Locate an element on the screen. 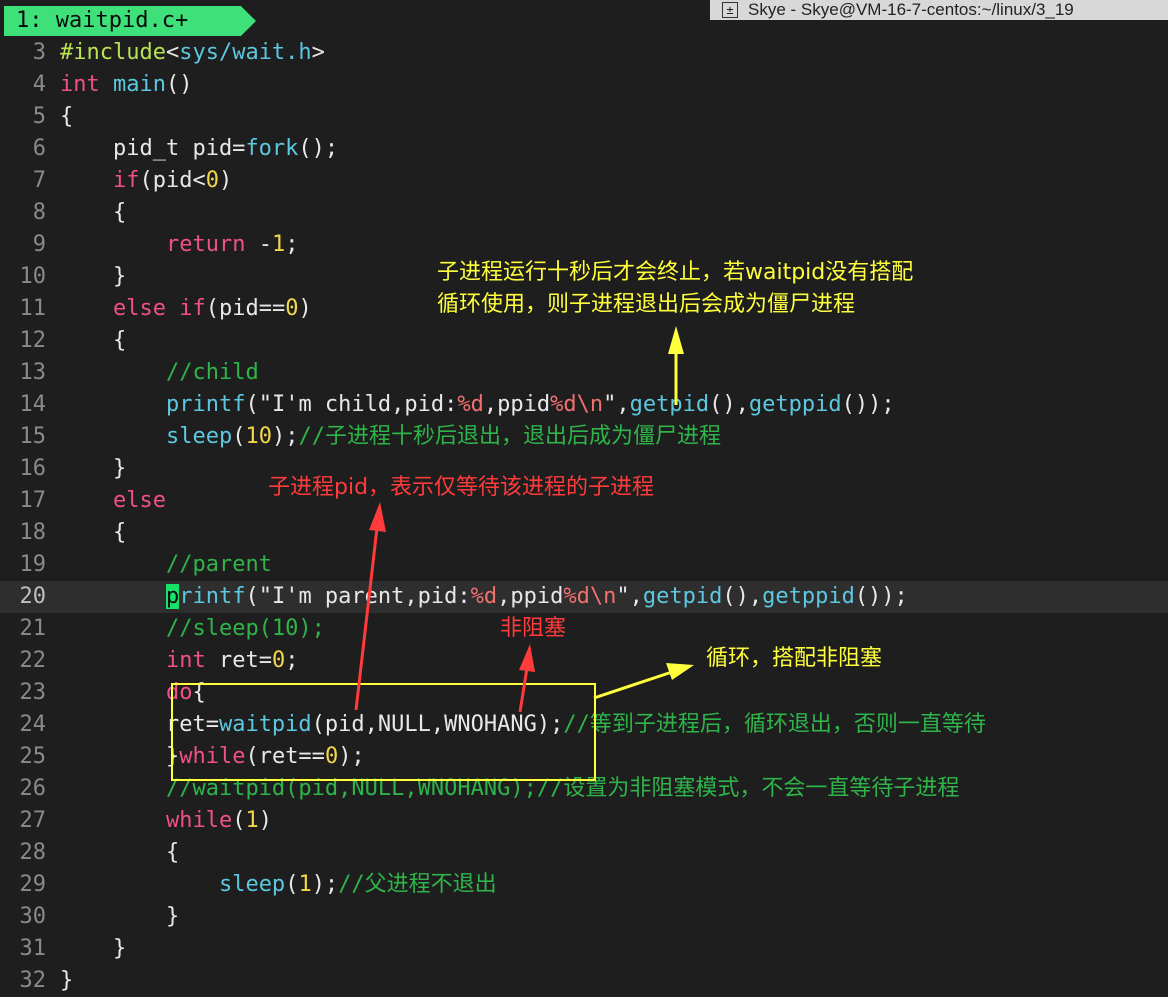  arrowhead-nonblock-note is located at coordinates (527, 658).